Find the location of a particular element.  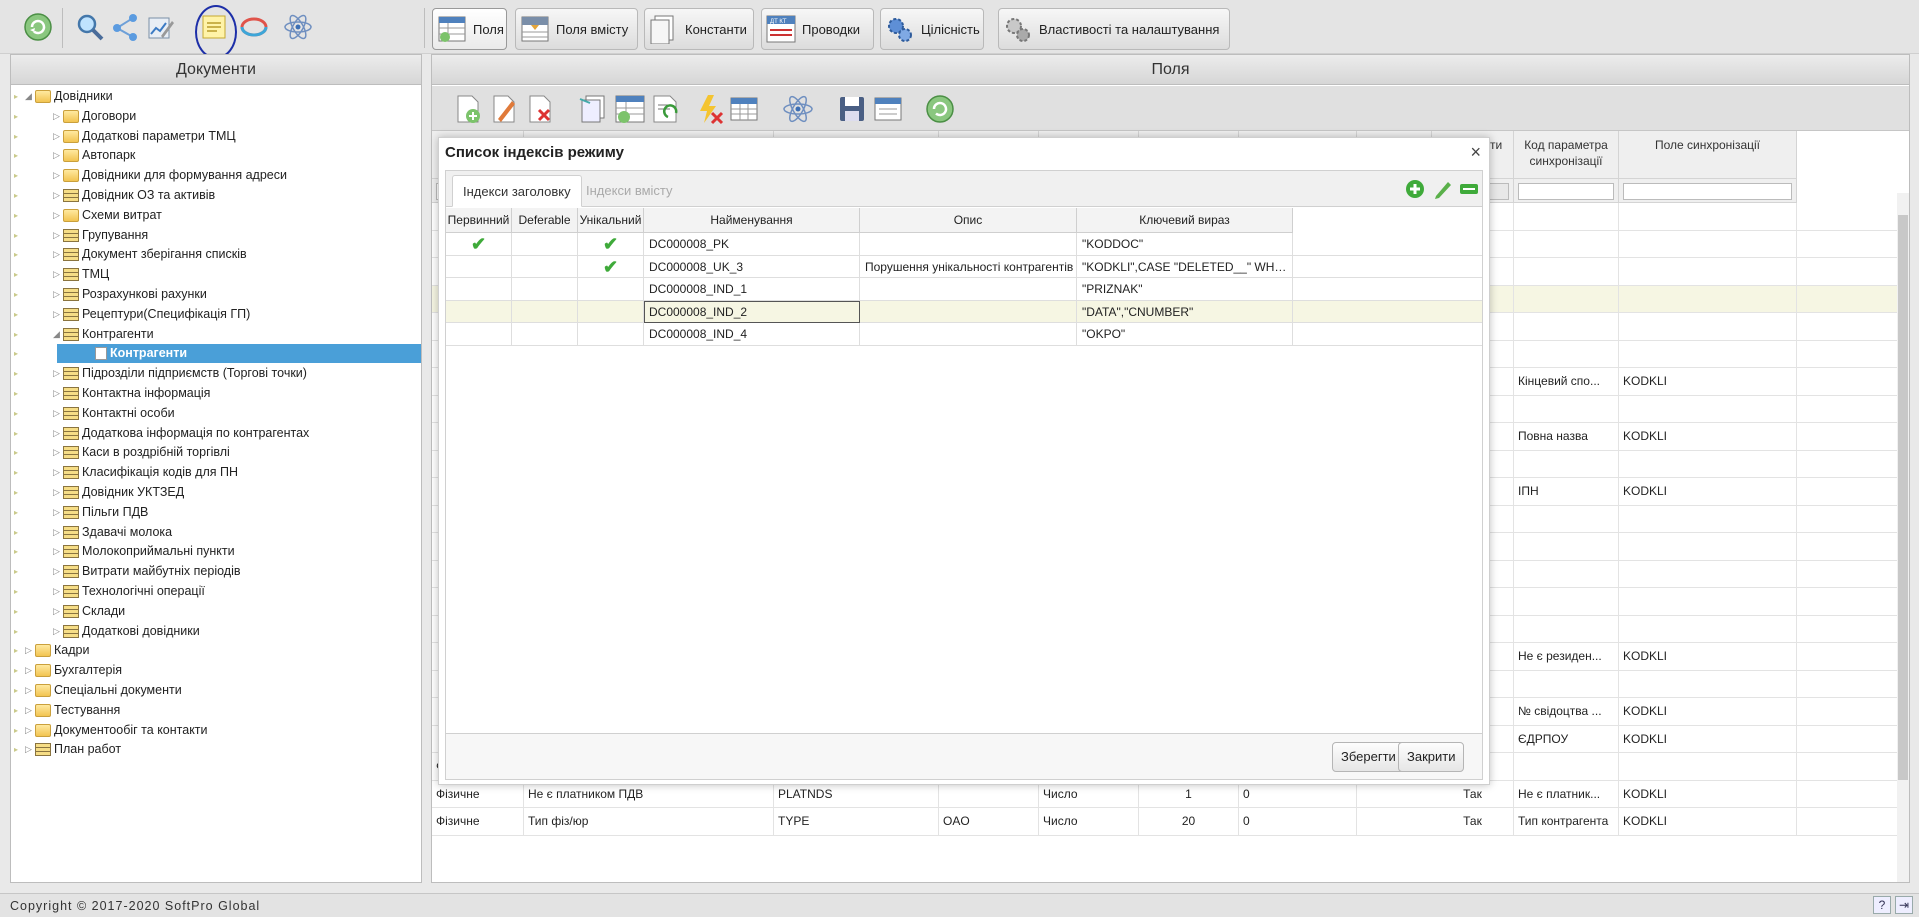

tab-fields: Поля is located at coordinates (469, 29).